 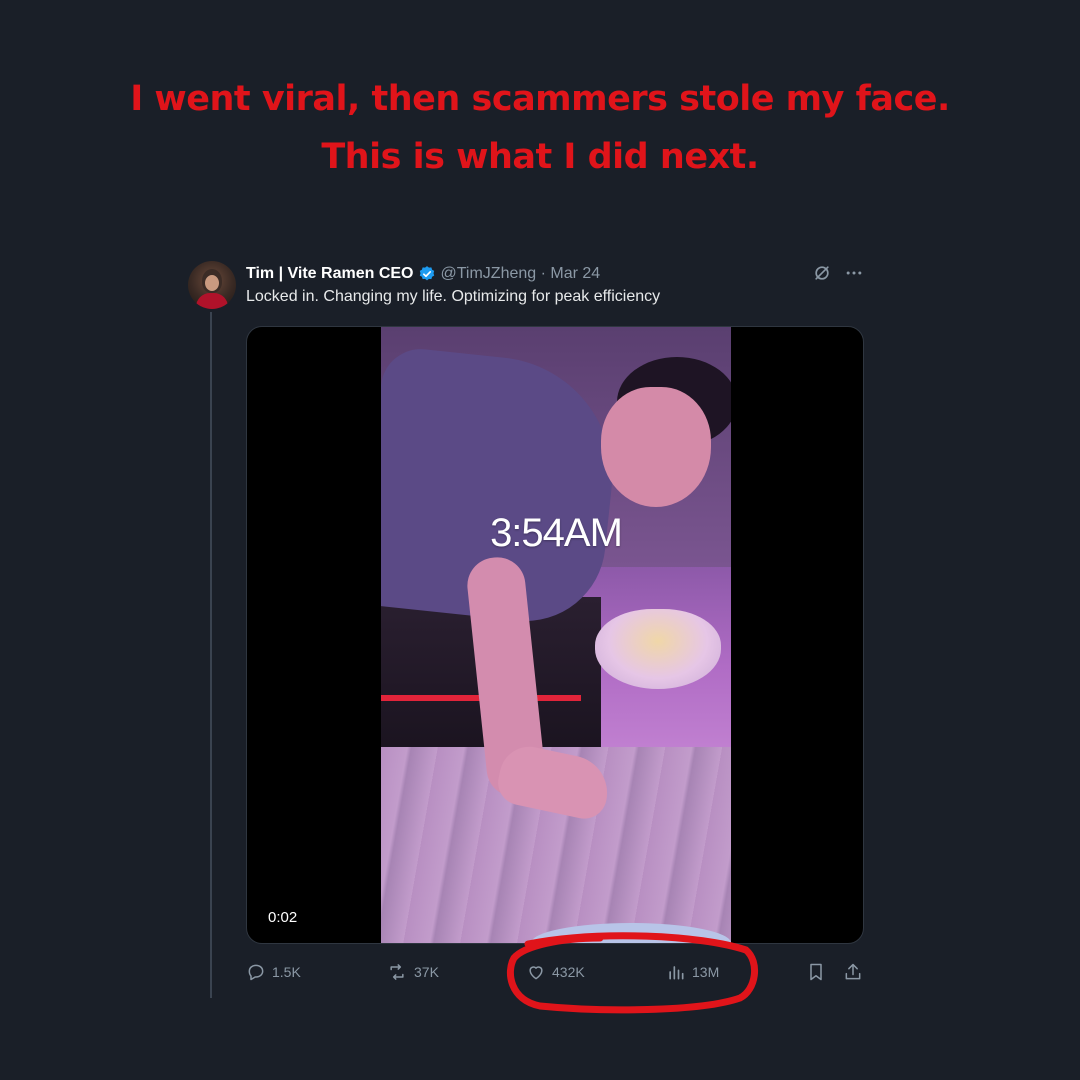 I want to click on avatar, so click(x=212, y=285).